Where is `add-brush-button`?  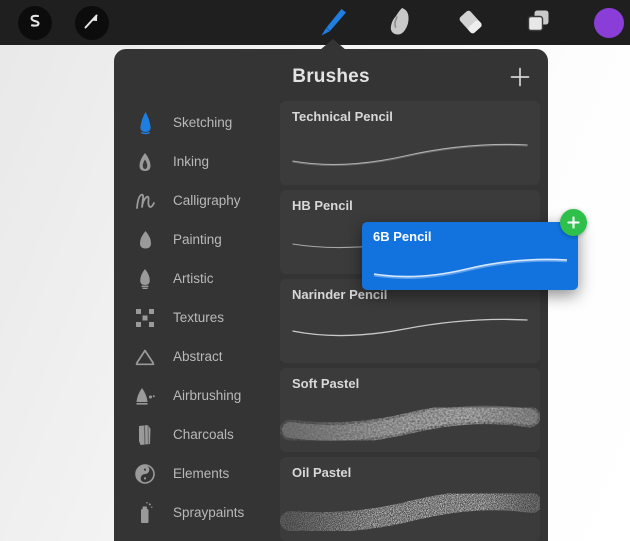
add-brush-button is located at coordinates (520, 77).